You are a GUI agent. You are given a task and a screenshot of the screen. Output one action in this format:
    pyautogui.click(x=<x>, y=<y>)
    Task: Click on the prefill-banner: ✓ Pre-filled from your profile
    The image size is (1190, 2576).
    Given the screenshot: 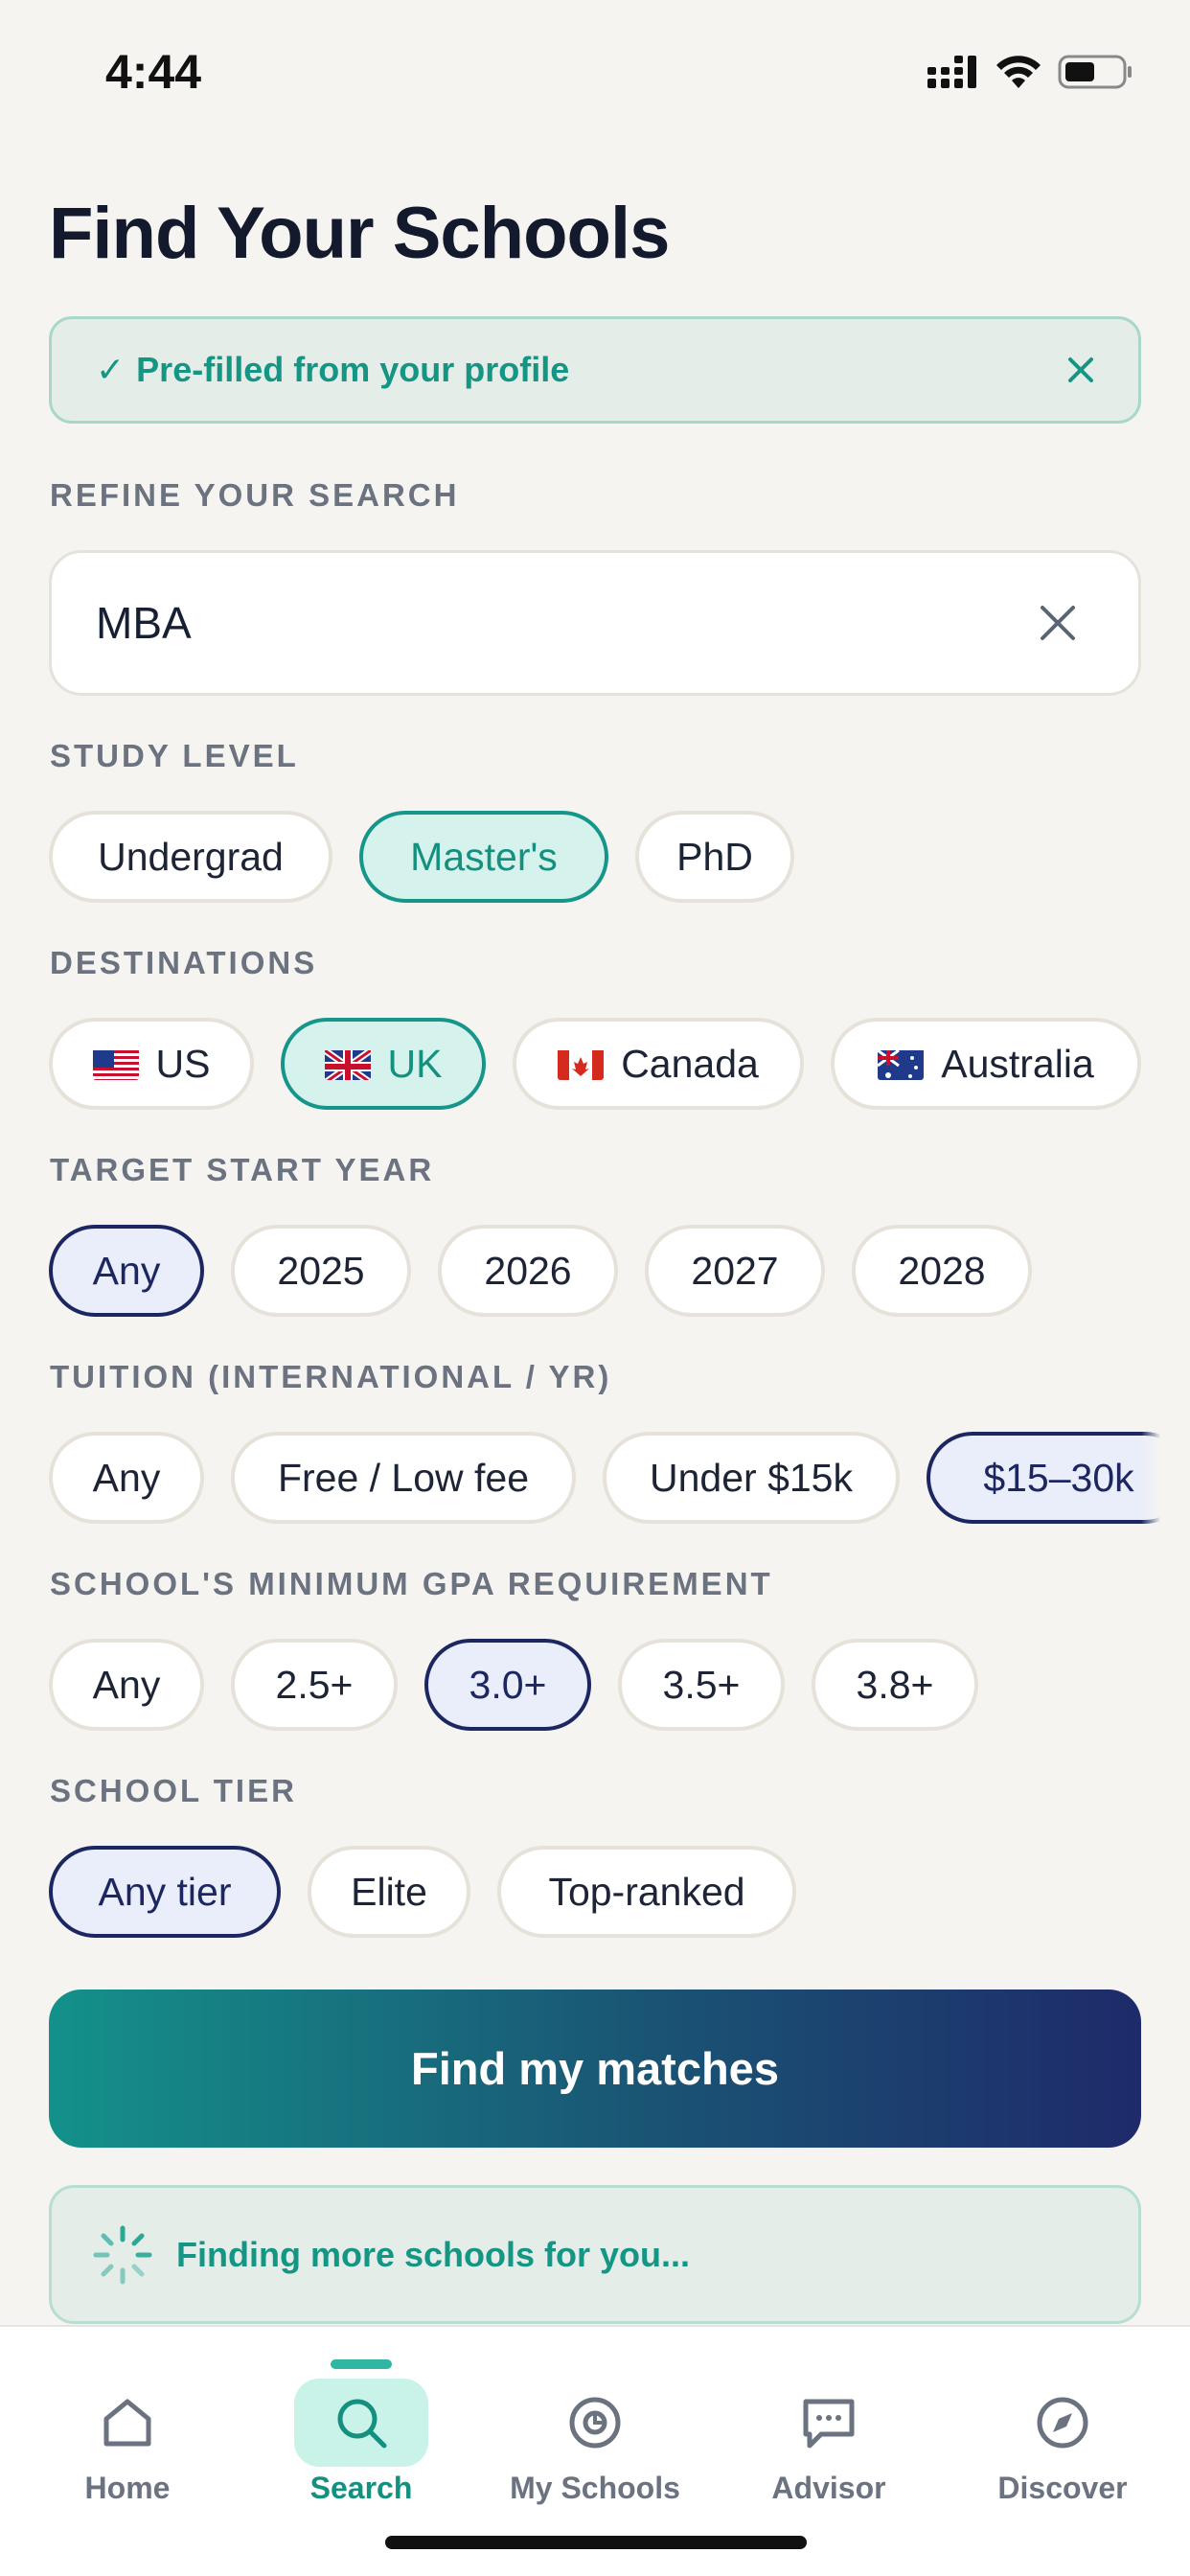 What is the action you would take?
    pyautogui.click(x=595, y=370)
    